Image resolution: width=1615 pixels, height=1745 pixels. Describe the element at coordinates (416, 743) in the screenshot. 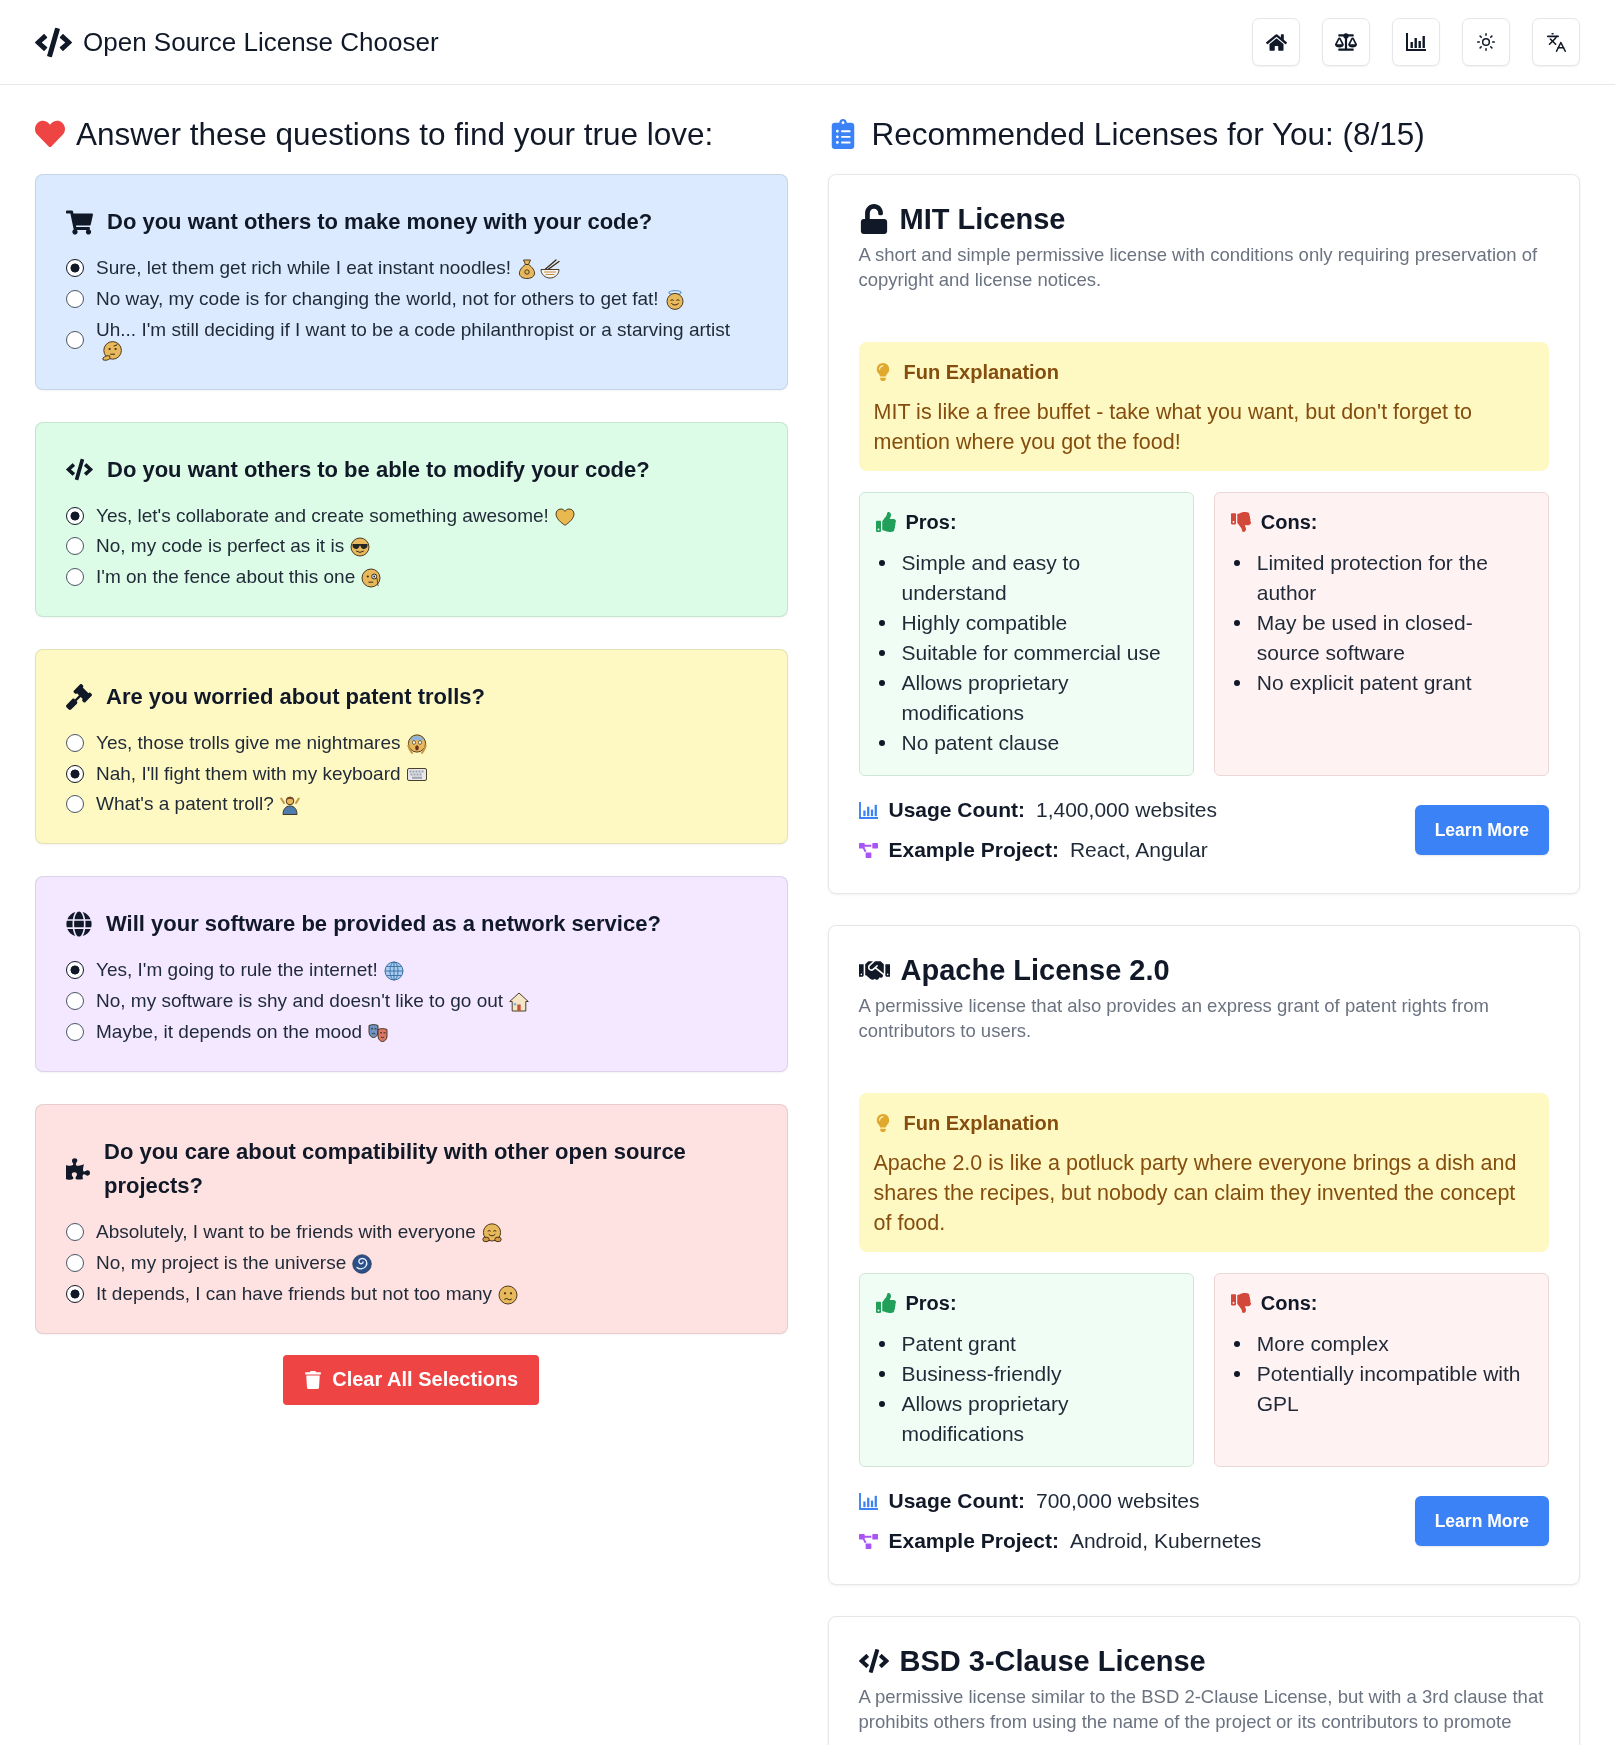

I see `screaming-face-icon` at that location.